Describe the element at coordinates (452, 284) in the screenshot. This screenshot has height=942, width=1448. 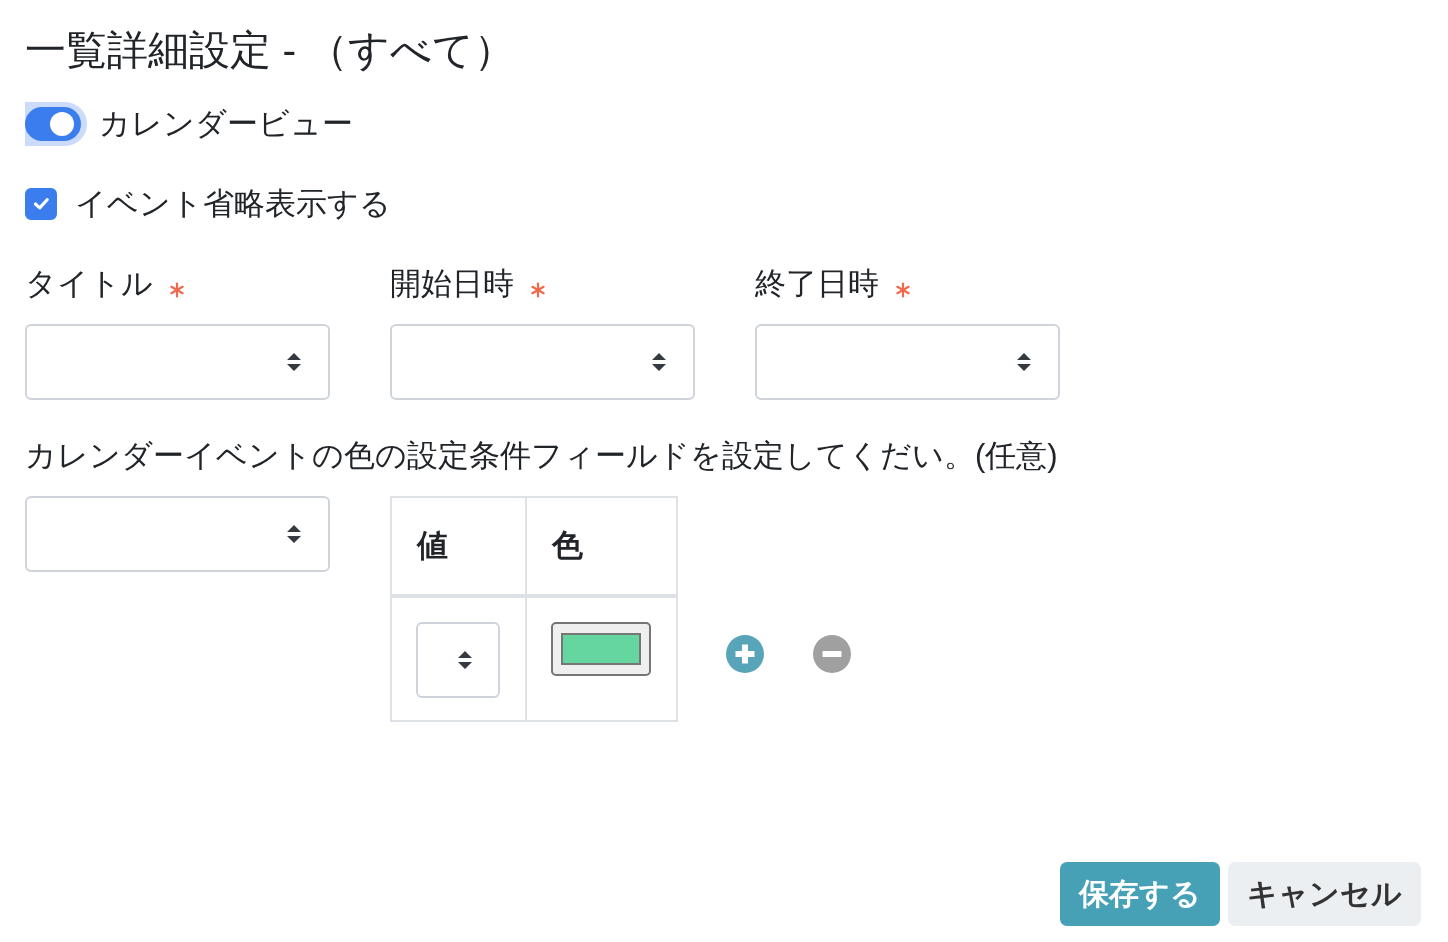
I see `field-label: 開始日時` at that location.